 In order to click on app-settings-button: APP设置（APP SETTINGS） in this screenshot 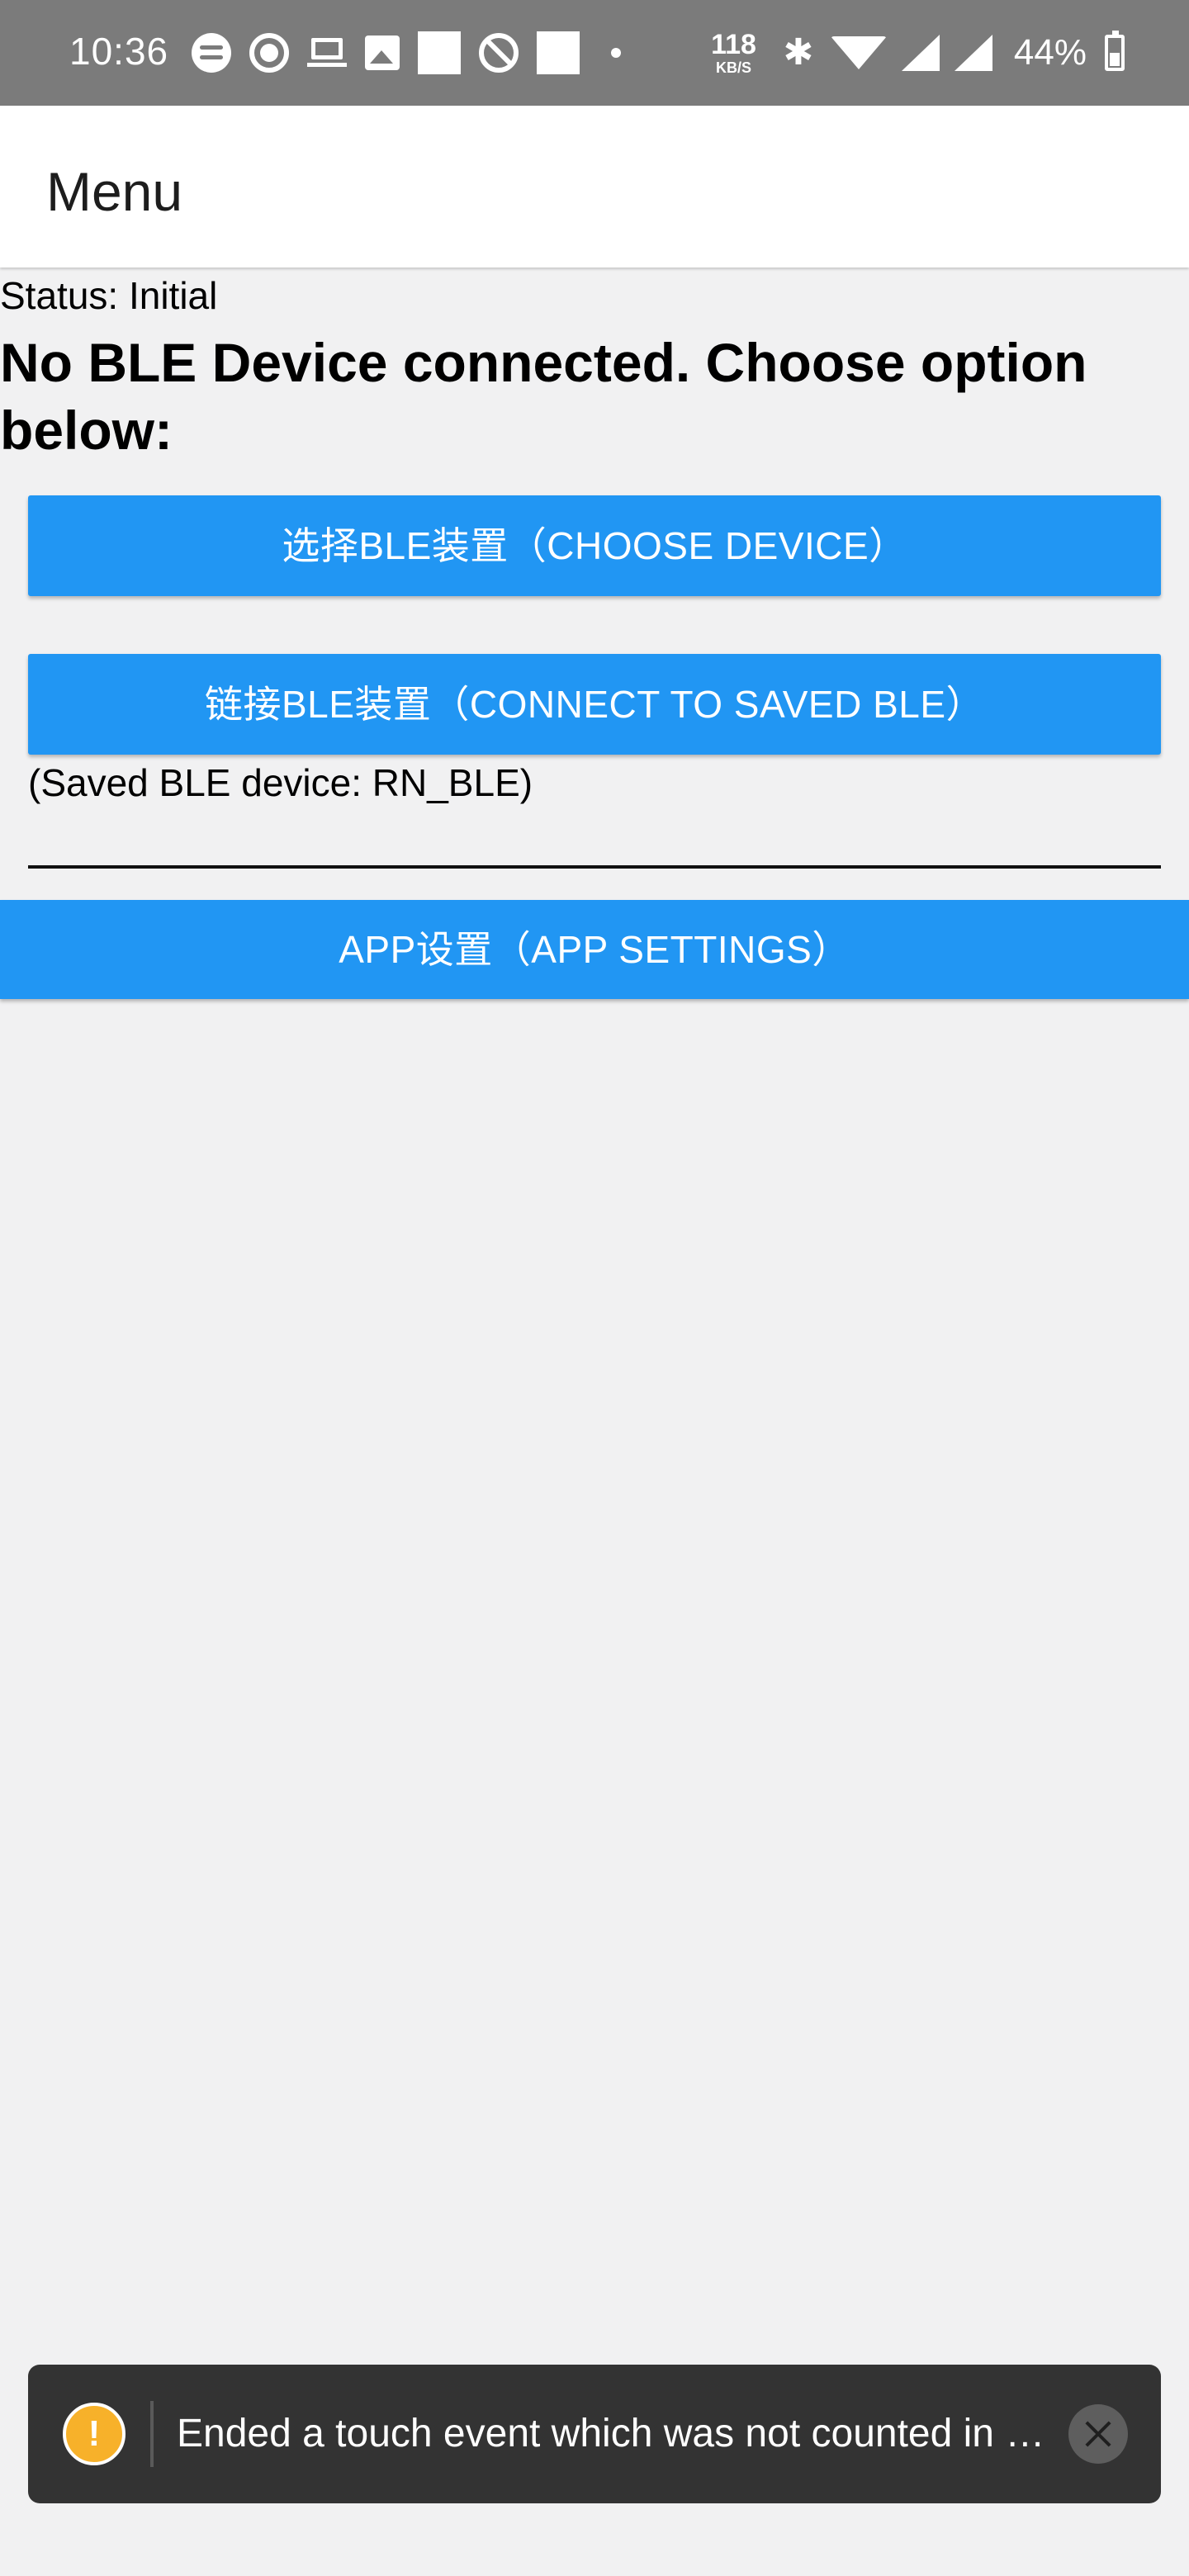, I will do `click(594, 949)`.